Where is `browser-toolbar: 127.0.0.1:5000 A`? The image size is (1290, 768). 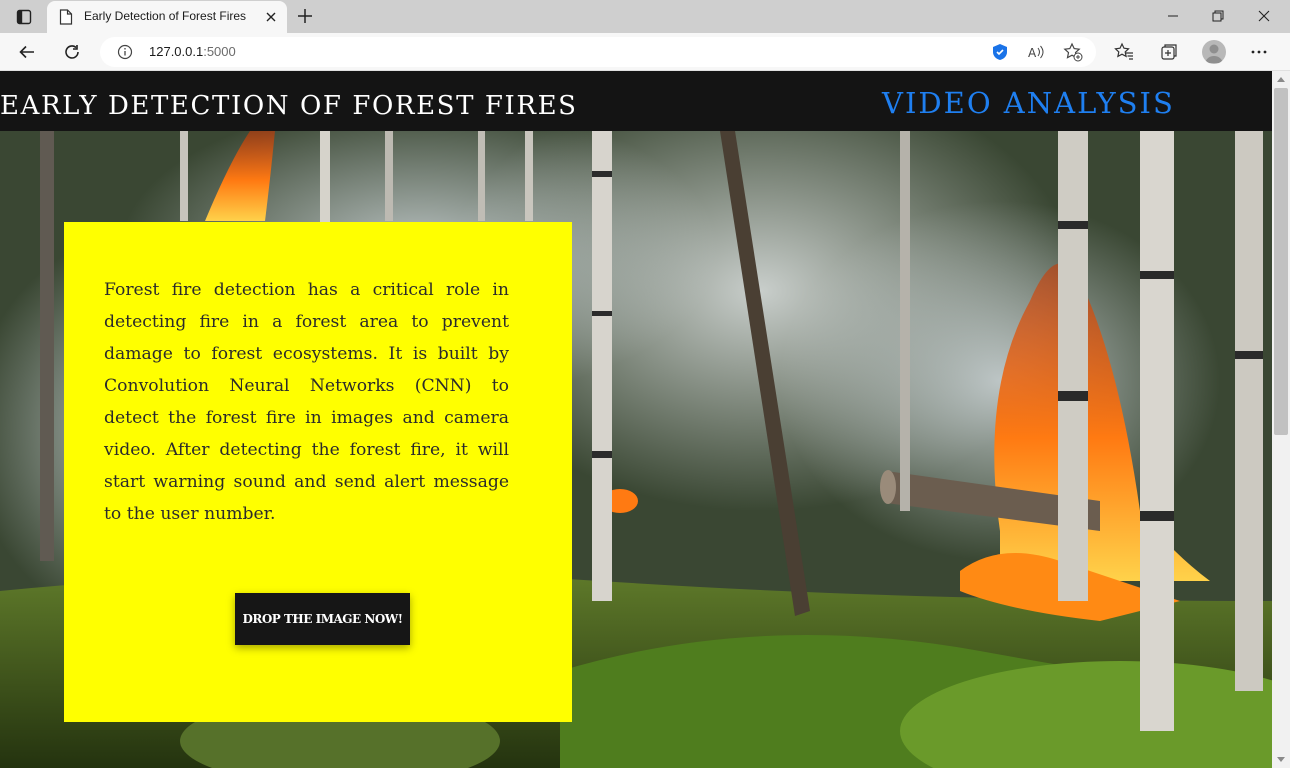 browser-toolbar: 127.0.0.1:5000 A is located at coordinates (645, 52).